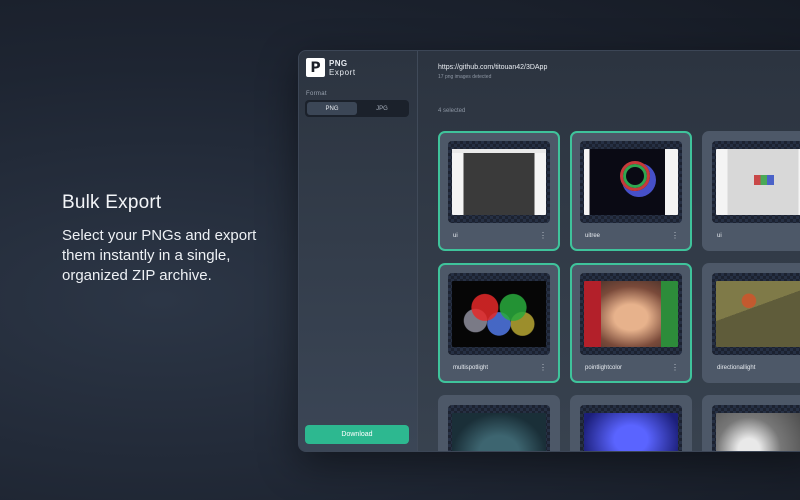 The height and width of the screenshot is (500, 800). Describe the element at coordinates (382, 108) in the screenshot. I see `format-option-jpg: JPG` at that location.